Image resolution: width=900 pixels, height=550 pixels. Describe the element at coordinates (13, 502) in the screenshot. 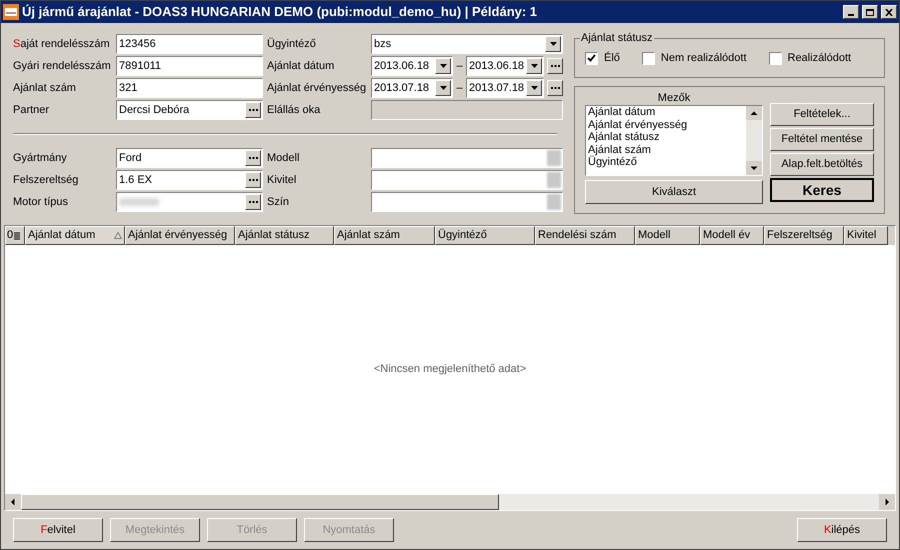

I see `scroll-left-icon` at that location.